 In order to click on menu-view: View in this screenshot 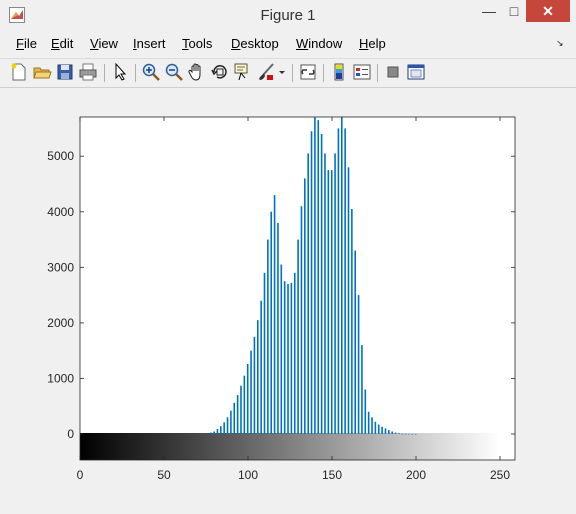, I will do `click(104, 43)`.